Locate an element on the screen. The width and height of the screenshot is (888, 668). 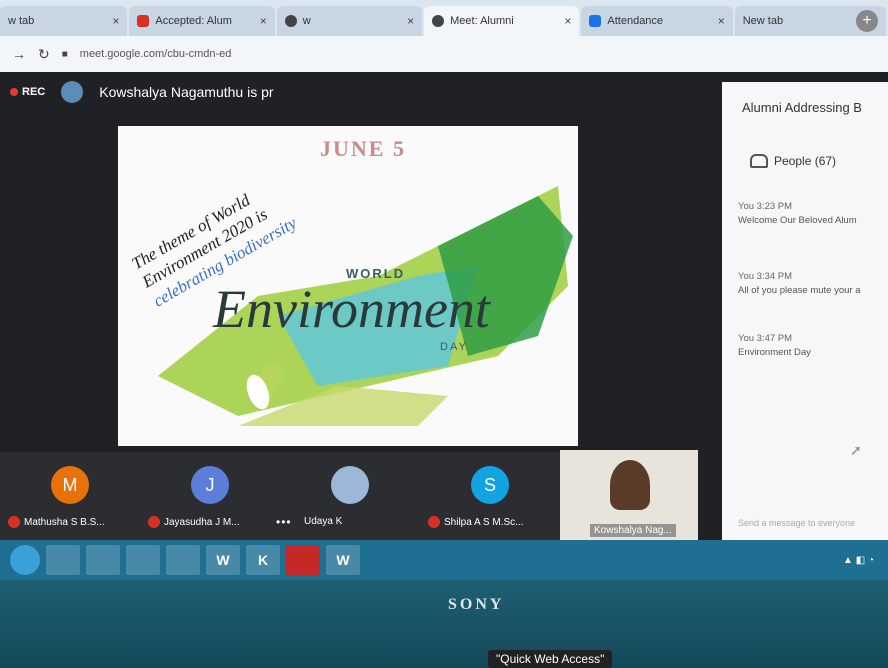
participant-tile: ••• Udaya K is located at coordinates (348, 497).